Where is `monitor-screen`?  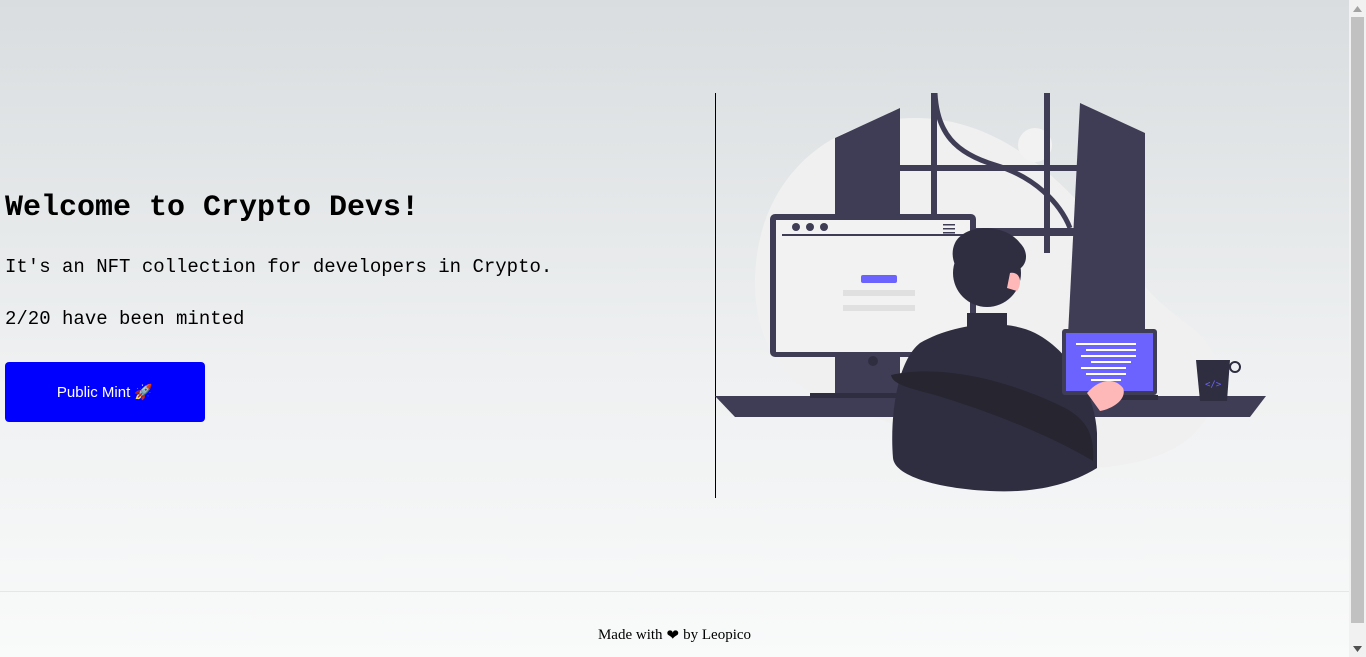
monitor-screen is located at coordinates (873, 286).